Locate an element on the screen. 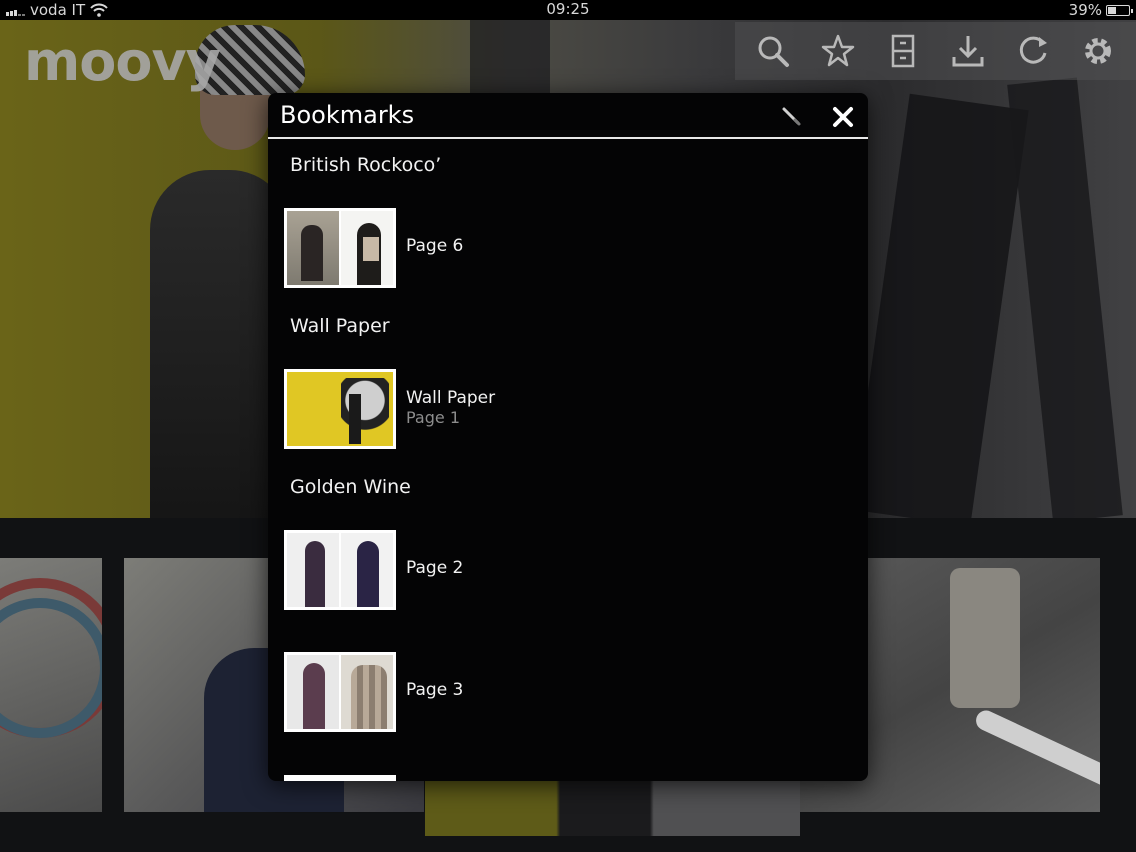  refresh-icon is located at coordinates (1033, 50).